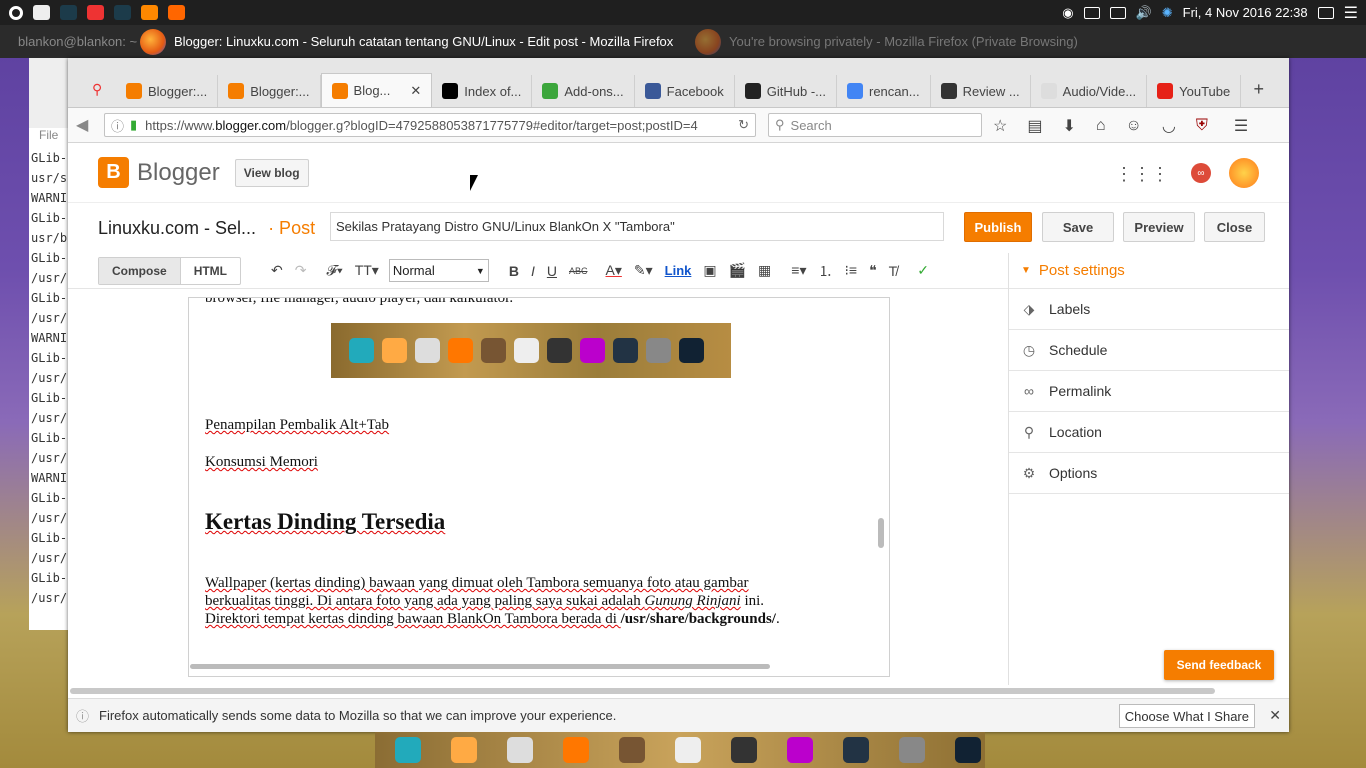 This screenshot has width=1366, height=768. I want to click on opera-icon, so click(16, 12).